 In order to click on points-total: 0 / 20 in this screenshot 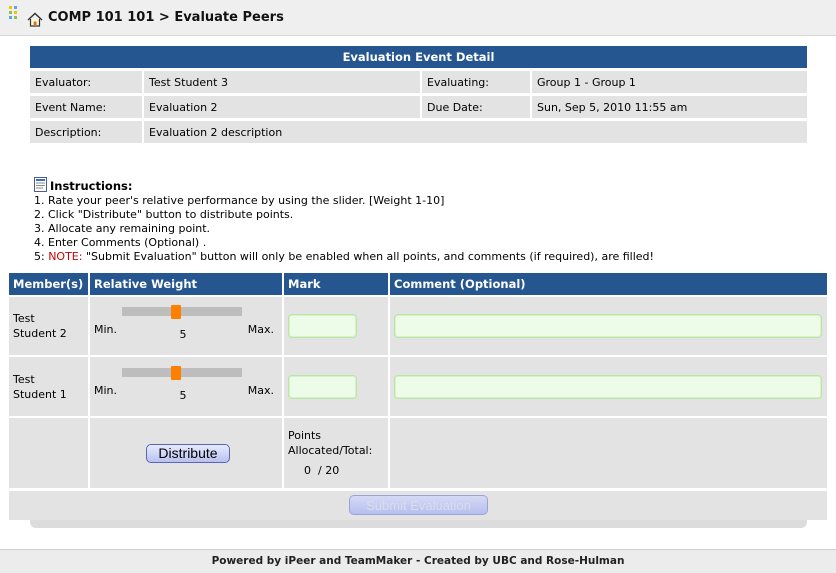, I will do `click(338, 468)`.